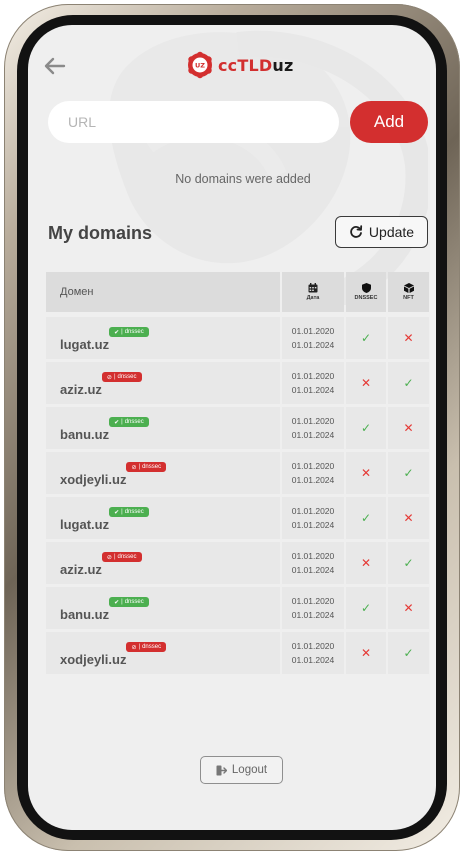 The width and height of the screenshot is (464, 855). I want to click on domain-cell: xodjeyli.uz ⊘ | dnssec, so click(163, 473).